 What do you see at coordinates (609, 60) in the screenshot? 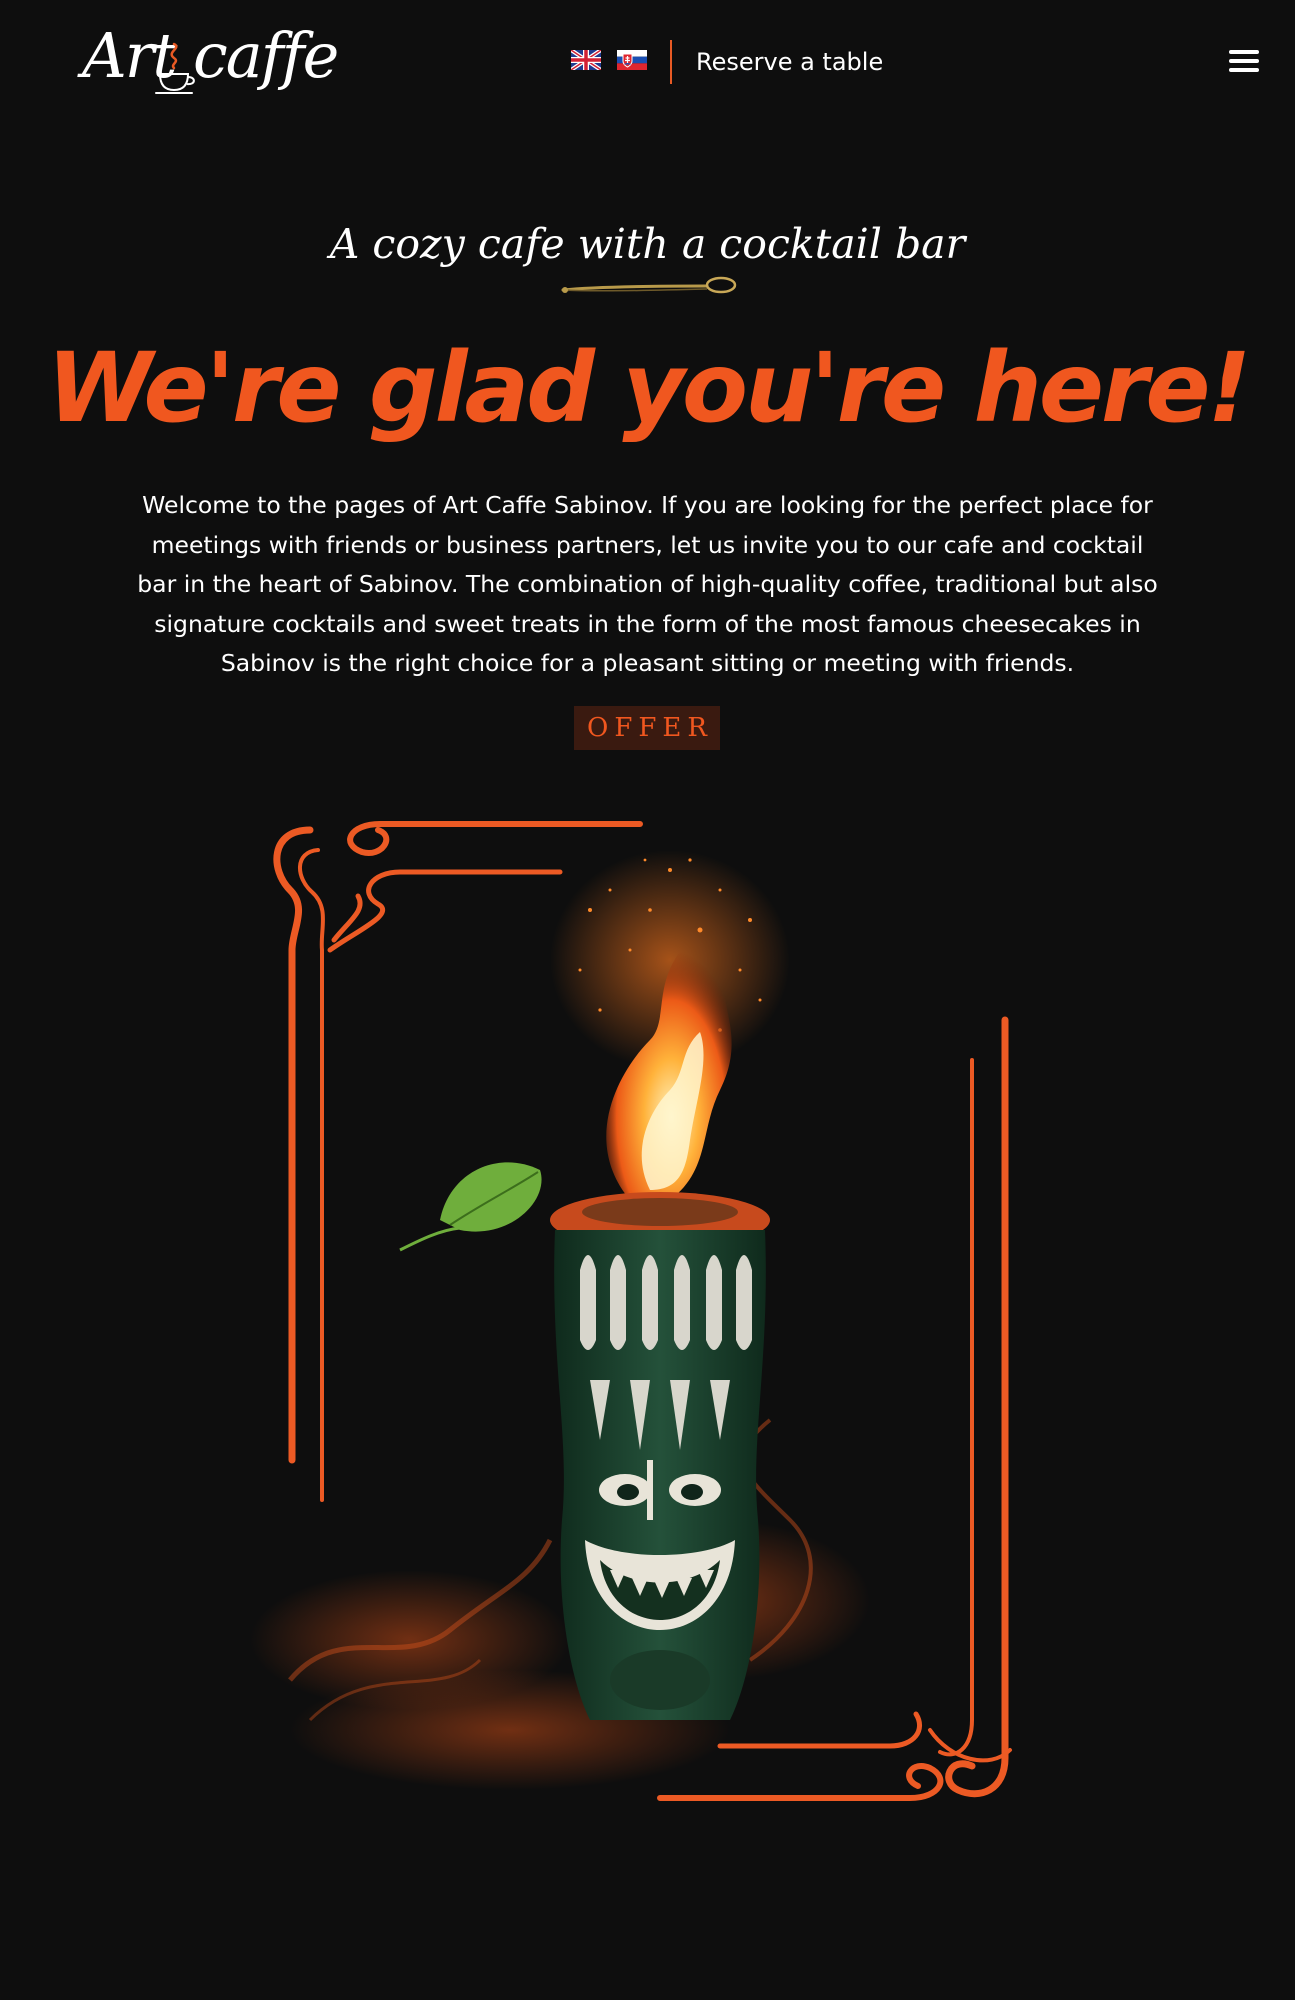
I see `language-switcher` at bounding box center [609, 60].